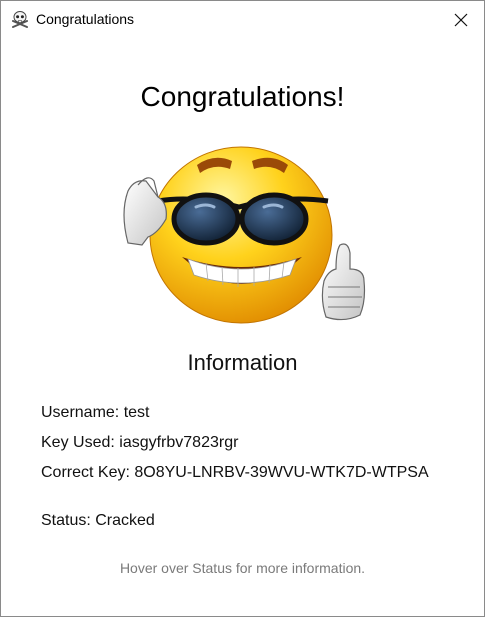 This screenshot has height=617, width=485. What do you see at coordinates (98, 521) in the screenshot?
I see `status-label: Status: Cracked` at bounding box center [98, 521].